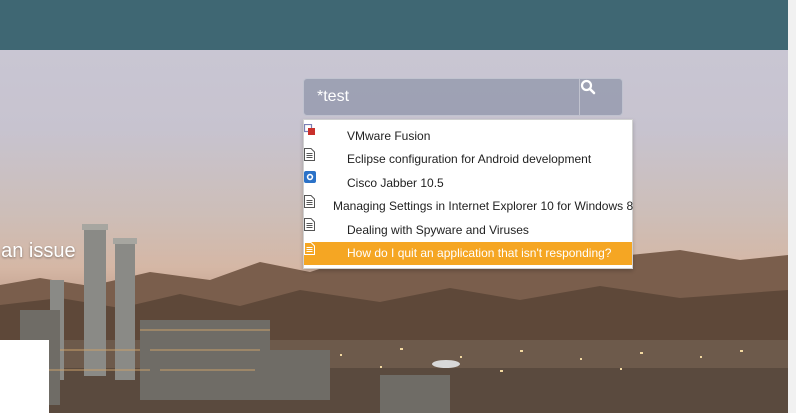  What do you see at coordinates (395, 182) in the screenshot?
I see `suggestion-label: Cisco Jabber 10.5` at bounding box center [395, 182].